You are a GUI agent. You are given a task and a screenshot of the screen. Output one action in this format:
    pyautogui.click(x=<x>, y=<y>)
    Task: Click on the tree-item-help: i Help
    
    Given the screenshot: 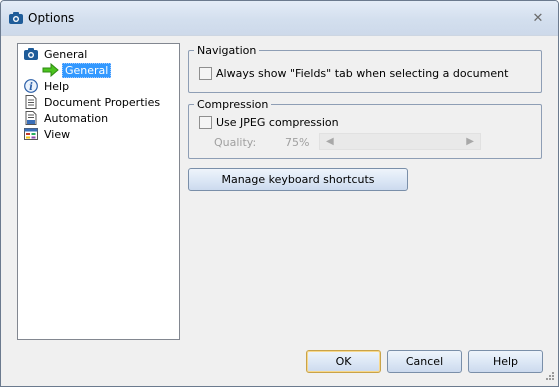 What is the action you would take?
    pyautogui.click(x=46, y=86)
    